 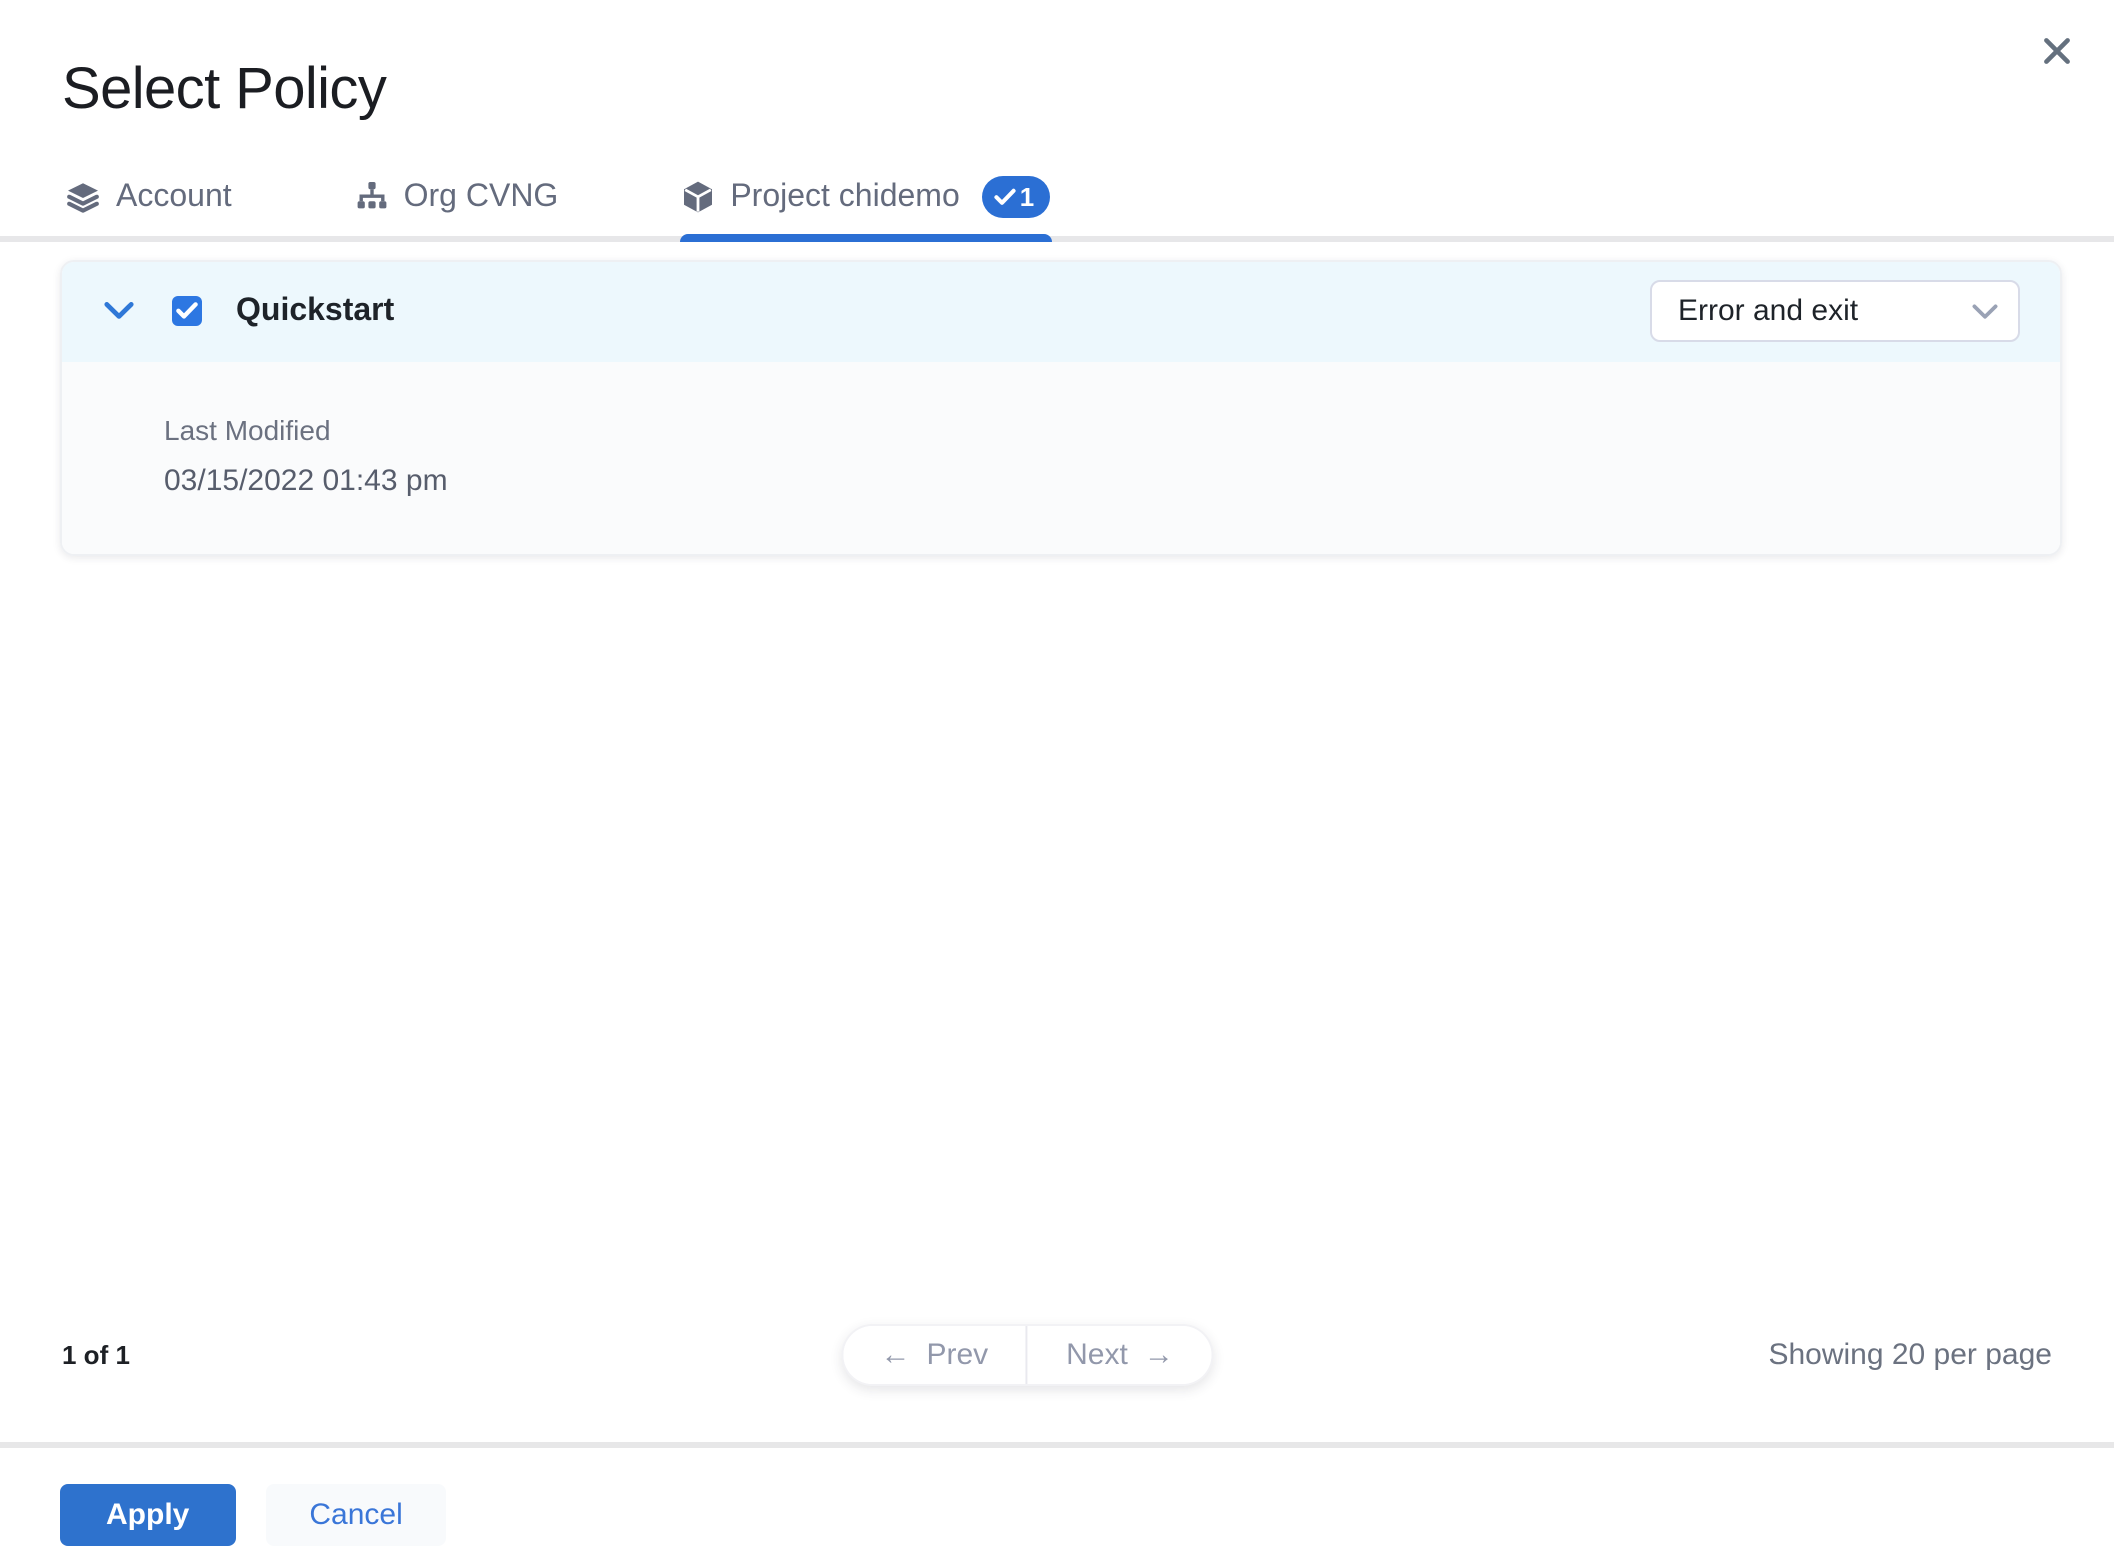 I want to click on last-modified-label: Last Modified, so click(x=247, y=429).